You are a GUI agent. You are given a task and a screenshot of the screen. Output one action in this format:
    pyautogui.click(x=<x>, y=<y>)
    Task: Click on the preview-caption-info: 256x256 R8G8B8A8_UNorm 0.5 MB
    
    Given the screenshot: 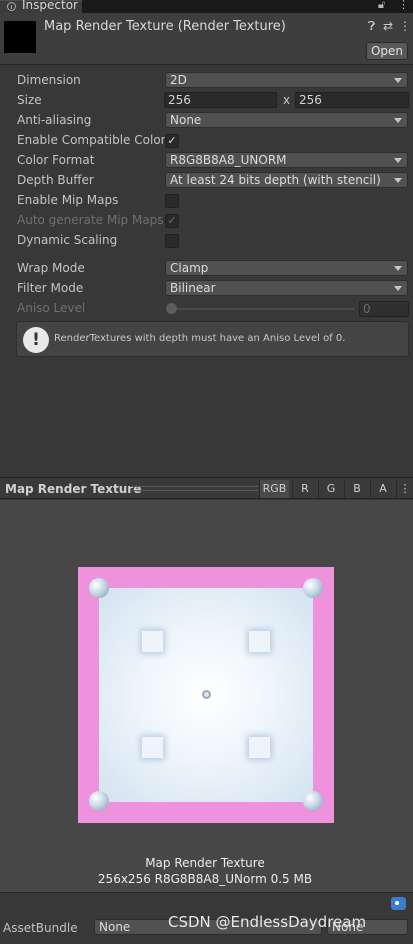 What is the action you would take?
    pyautogui.click(x=205, y=879)
    